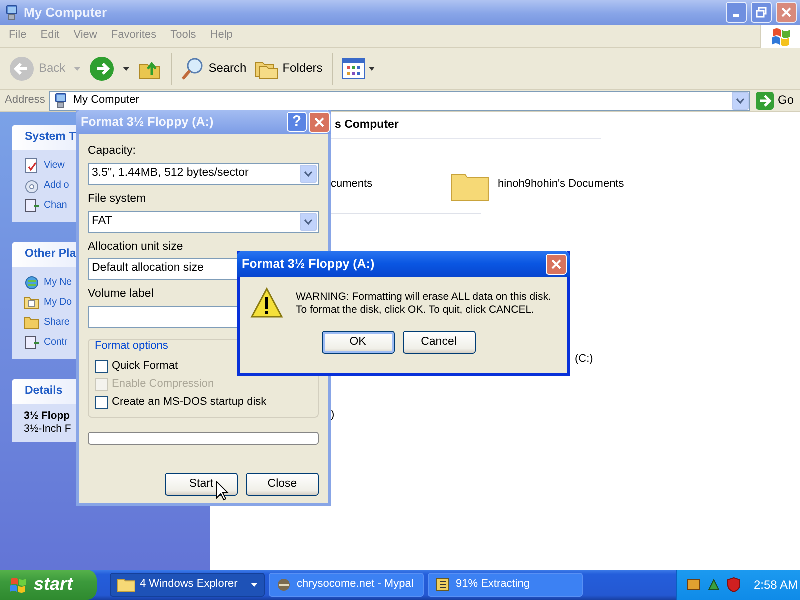 Image resolution: width=800 pixels, height=600 pixels. I want to click on detail-text: 3½-Inch F, so click(48, 429).